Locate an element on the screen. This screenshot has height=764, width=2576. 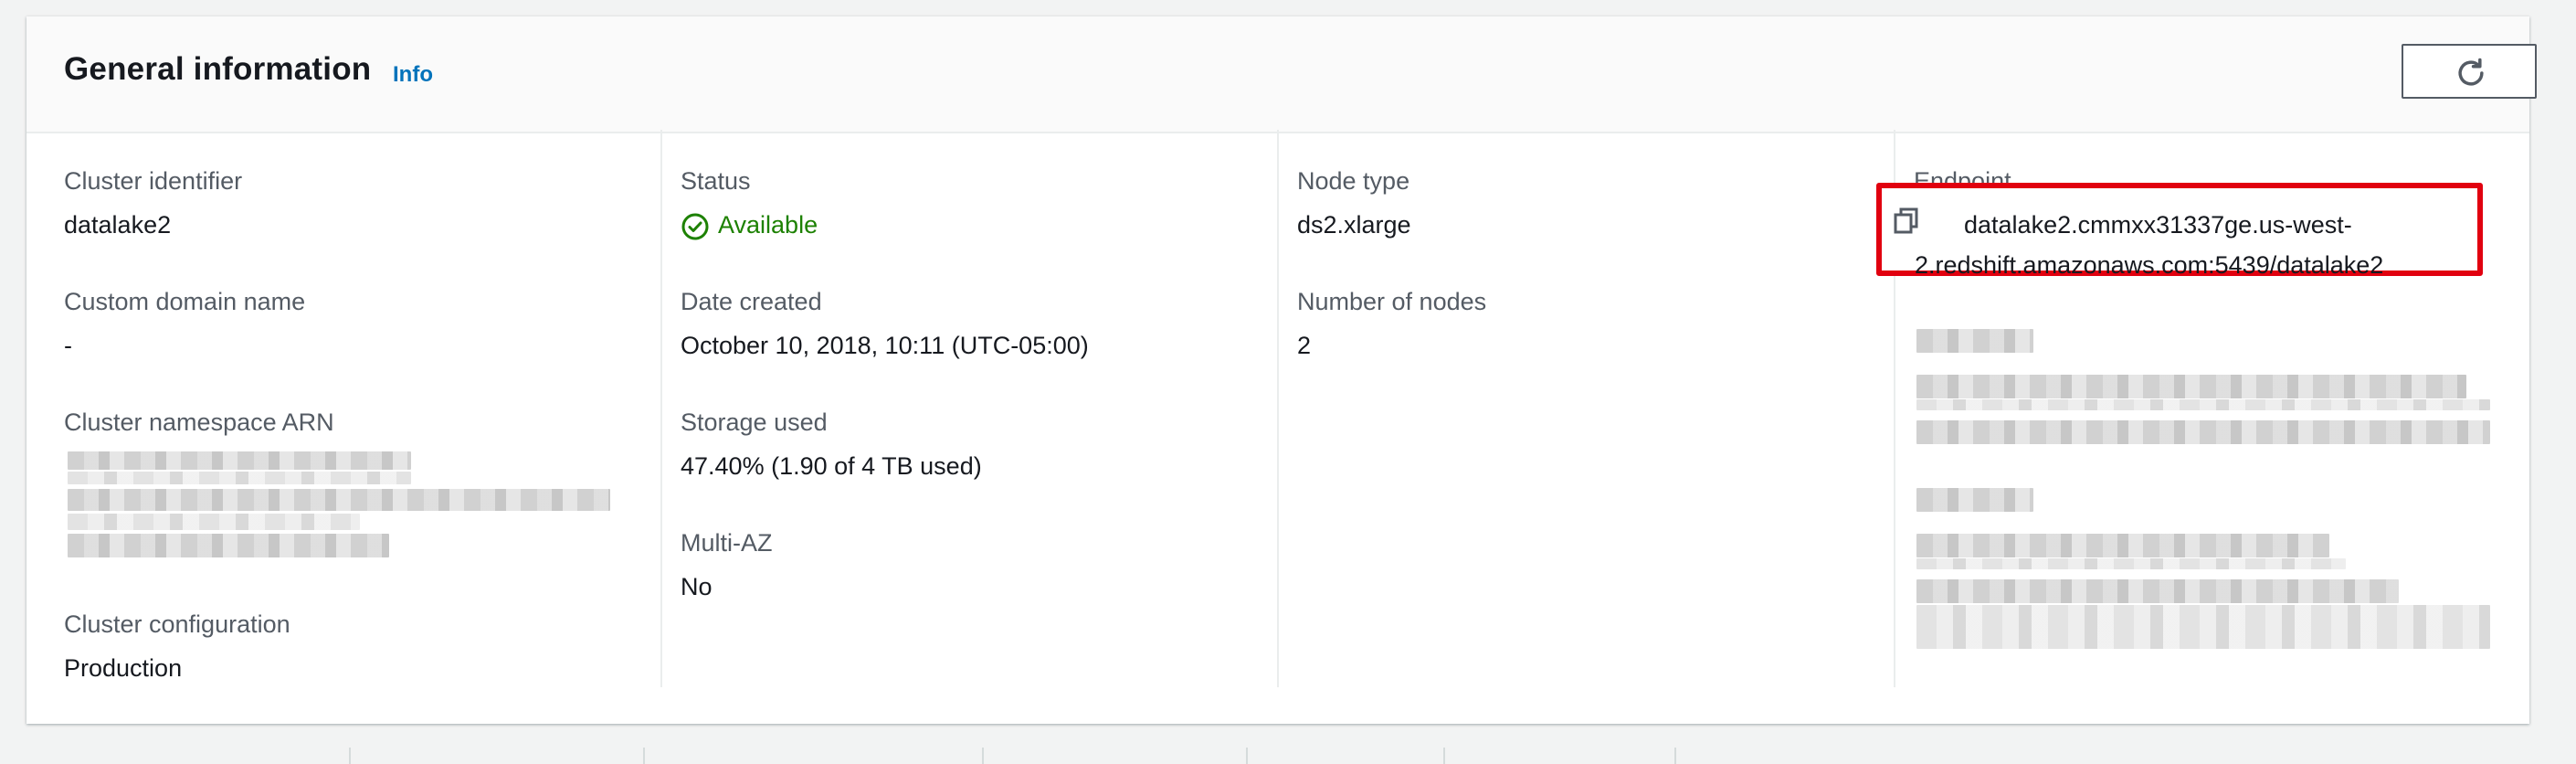
refresh-icon is located at coordinates (2471, 72).